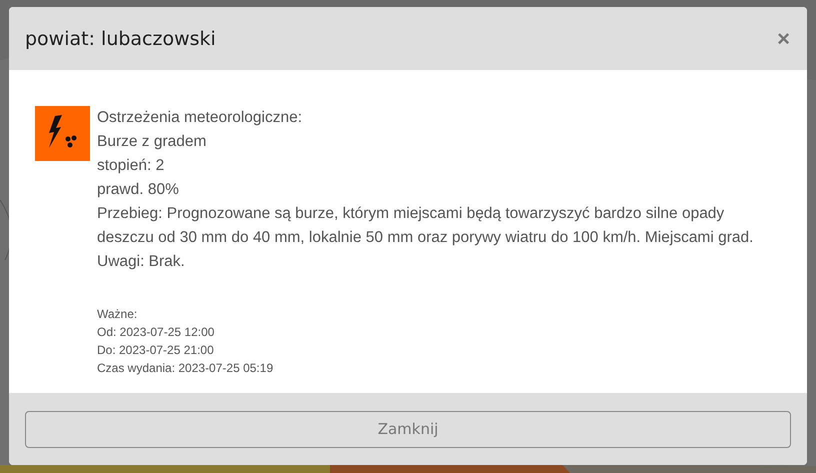 Image resolution: width=816 pixels, height=473 pixels. Describe the element at coordinates (783, 39) in the screenshot. I see `close-button: ×` at that location.